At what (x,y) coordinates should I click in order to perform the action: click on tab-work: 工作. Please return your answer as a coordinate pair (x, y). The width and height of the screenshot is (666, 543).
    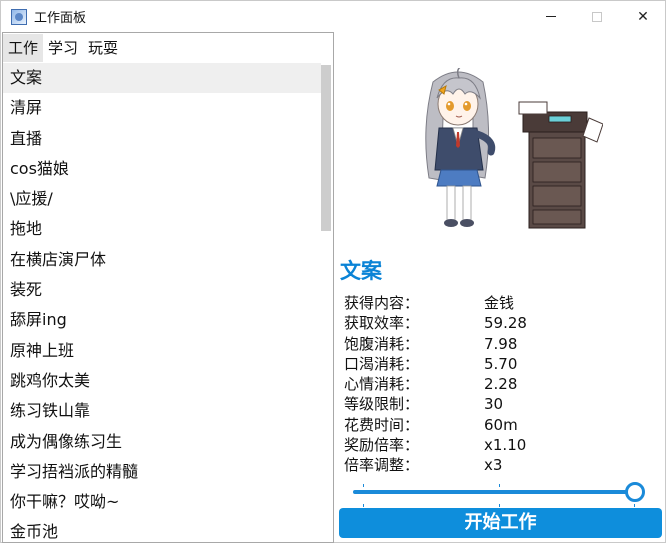
    Looking at the image, I should click on (23, 48).